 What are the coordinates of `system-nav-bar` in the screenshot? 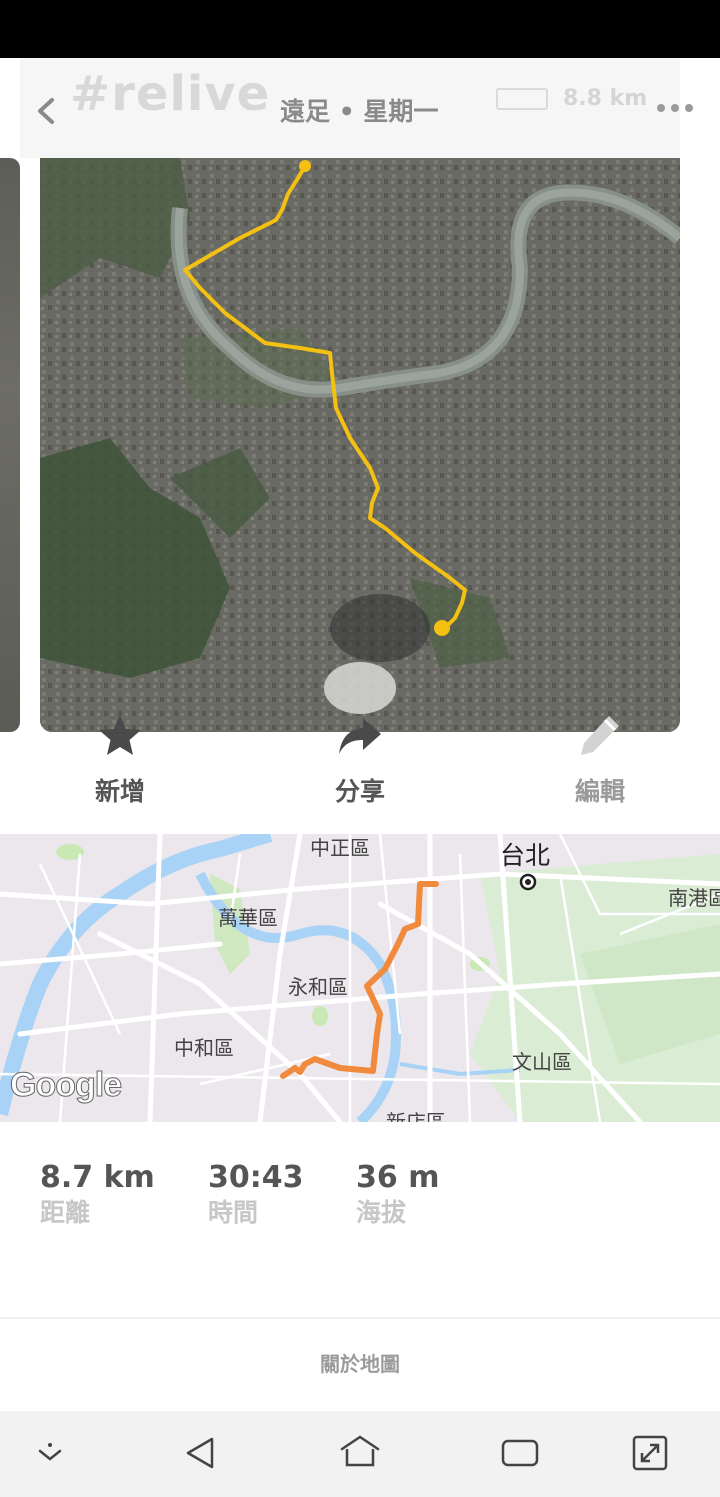 It's located at (360, 1454).